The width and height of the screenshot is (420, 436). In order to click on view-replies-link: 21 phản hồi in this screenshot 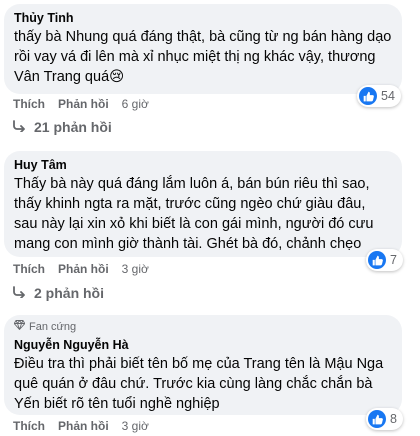, I will do `click(62, 127)`.